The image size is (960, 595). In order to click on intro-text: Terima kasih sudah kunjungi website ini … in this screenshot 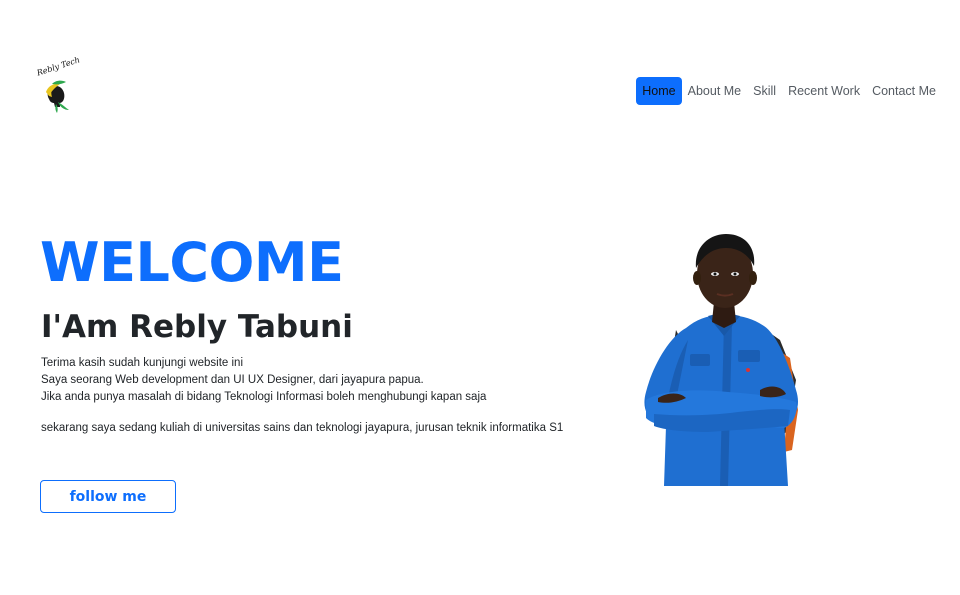, I will do `click(302, 396)`.